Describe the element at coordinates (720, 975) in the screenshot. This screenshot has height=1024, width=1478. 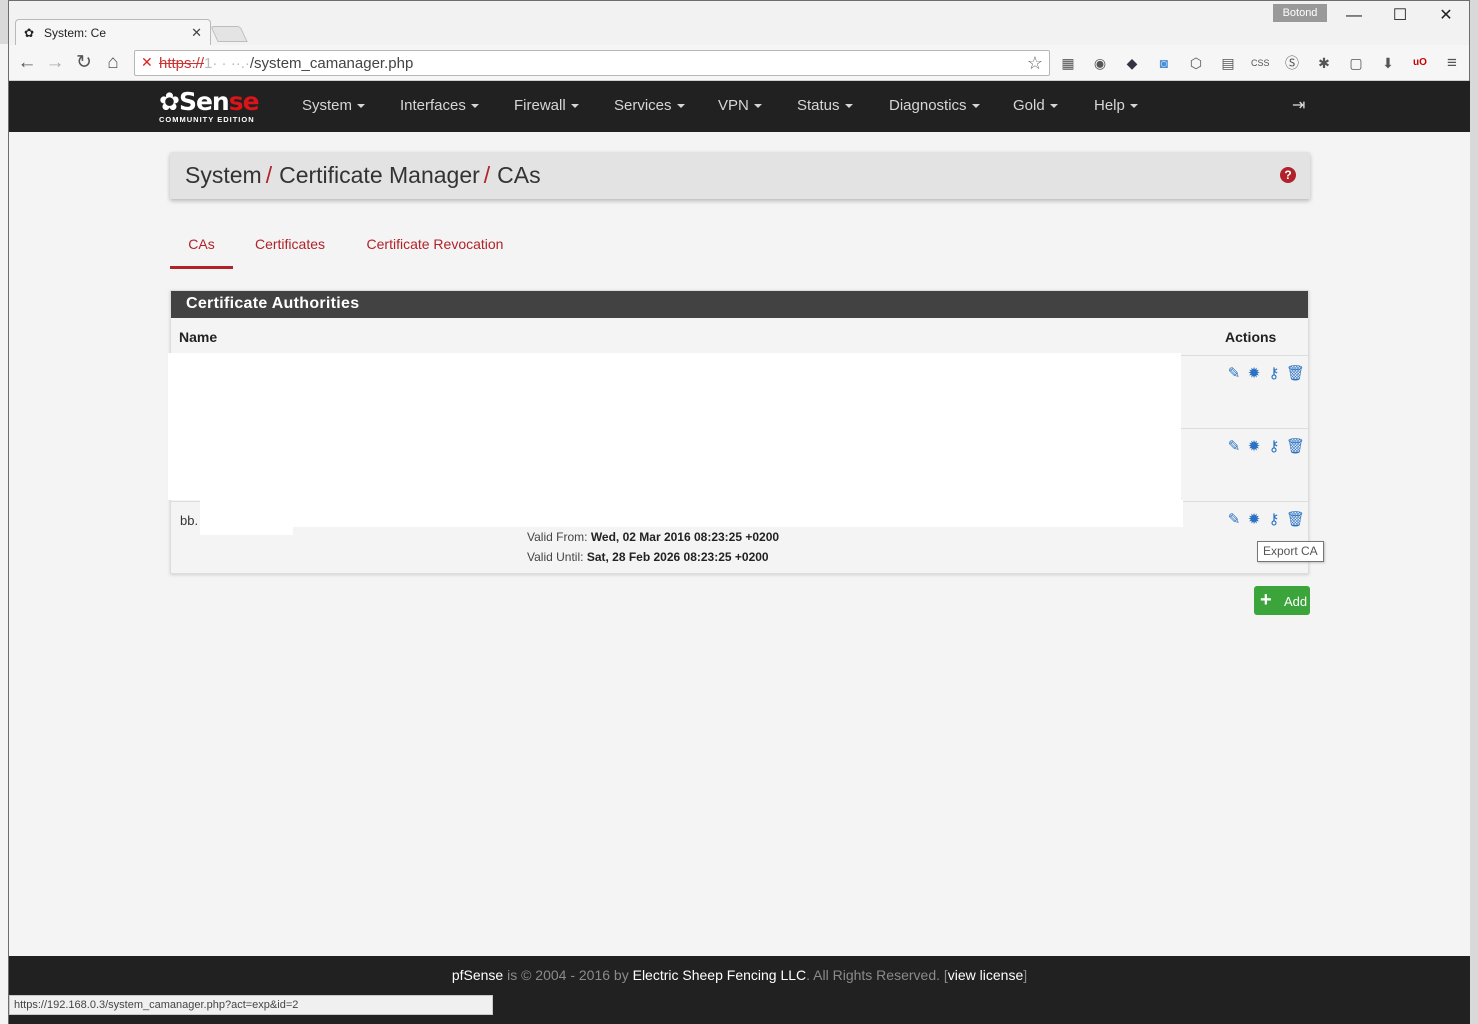
I see `footer-company-link: Electric Sheep Fencing LLC` at that location.